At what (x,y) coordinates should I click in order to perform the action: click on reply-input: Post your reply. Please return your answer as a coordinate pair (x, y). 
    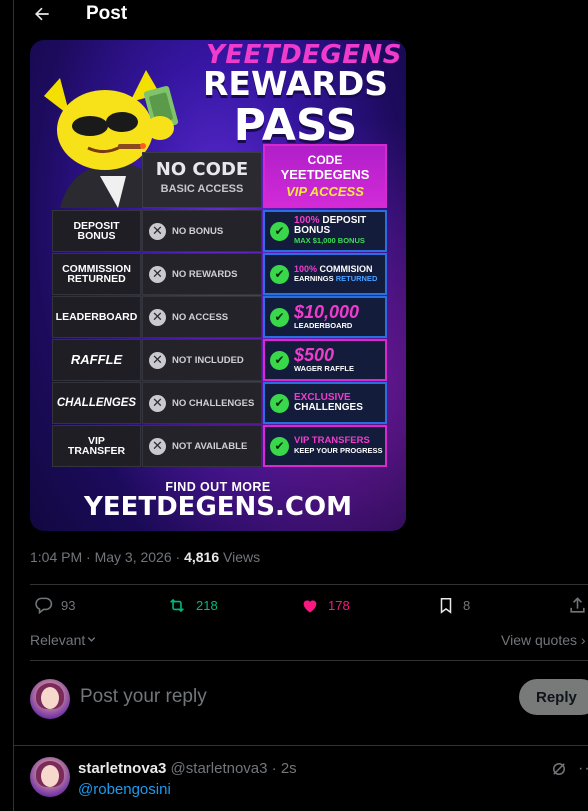
    Looking at the image, I should click on (143, 697).